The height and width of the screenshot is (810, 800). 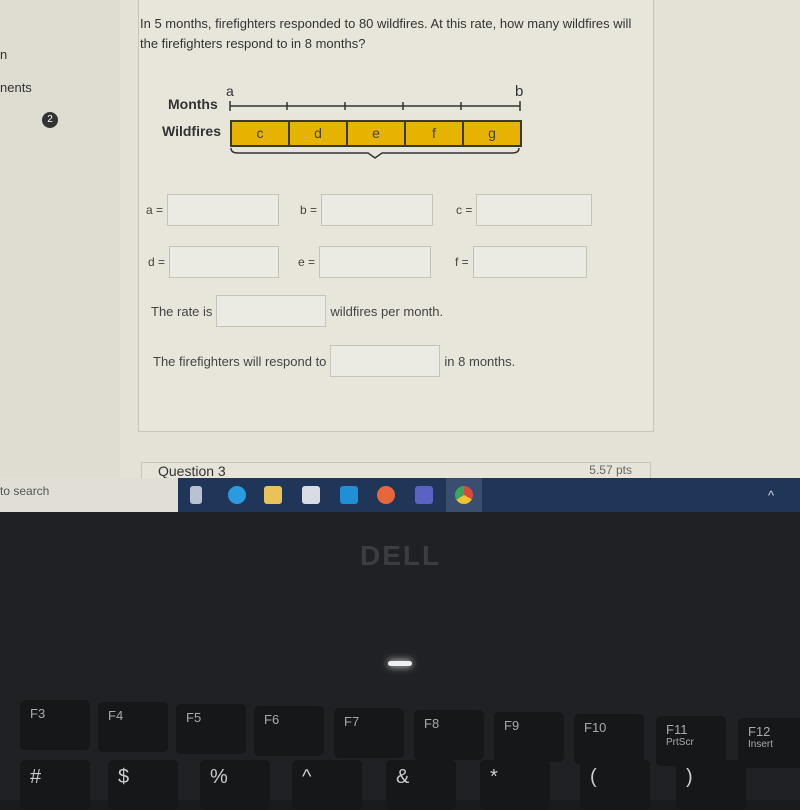 I want to click on key-sublabel: PrtScr, so click(x=680, y=742).